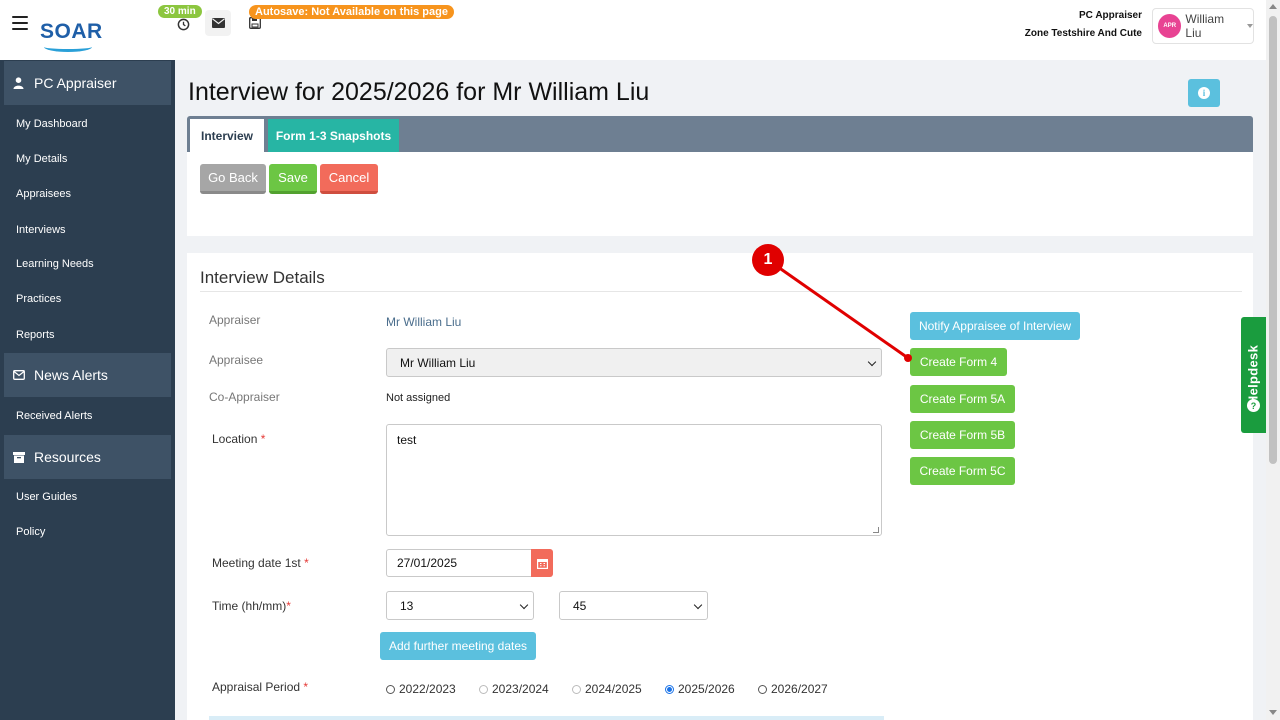 This screenshot has width=1280, height=720. Describe the element at coordinates (768, 260) in the screenshot. I see `annotation-marker: 1` at that location.